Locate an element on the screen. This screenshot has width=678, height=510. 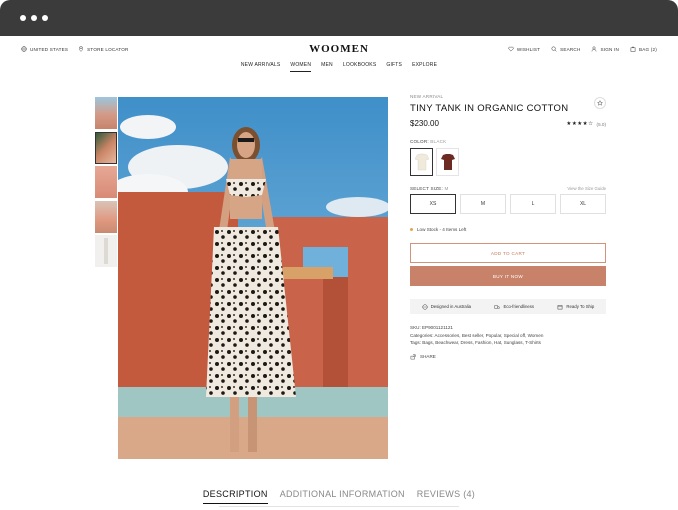
size-header: Select Size: M View the Size Guide is located at coordinates (508, 188).